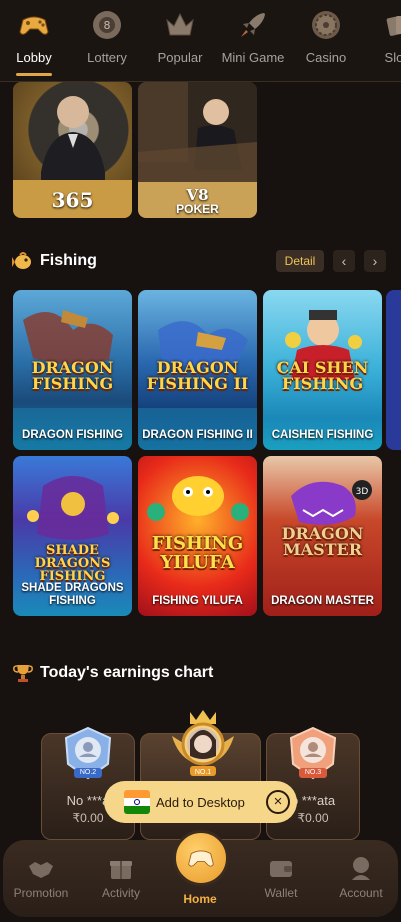 Image resolution: width=401 pixels, height=922 pixels. I want to click on next-card-edge, so click(393, 370).